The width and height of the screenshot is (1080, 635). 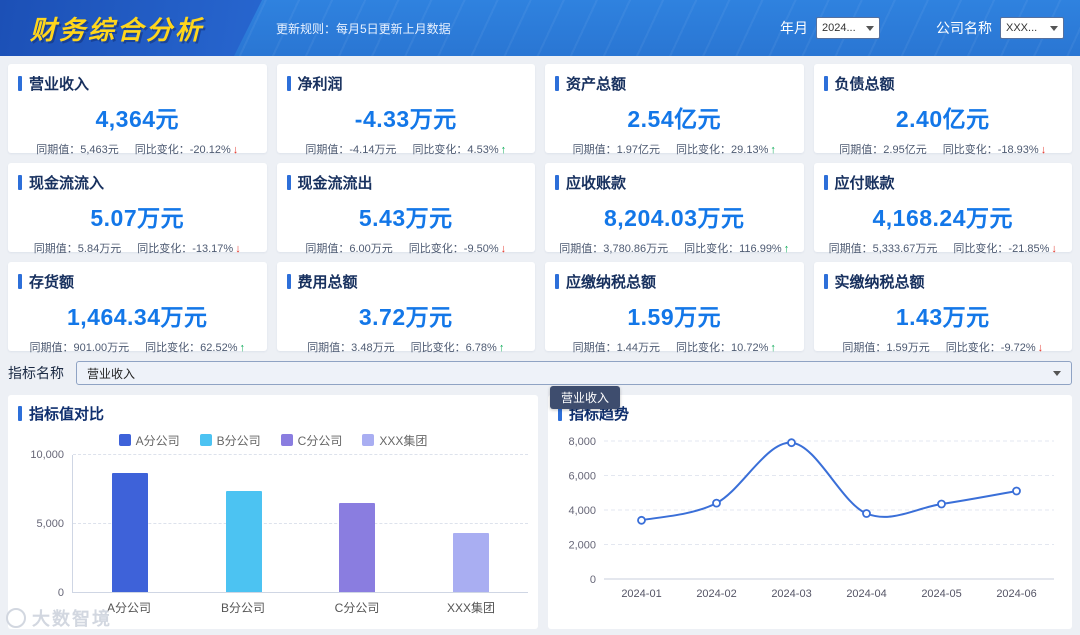 I want to click on kpi-previous-value: 同期值：1.59万元, so click(x=886, y=348).